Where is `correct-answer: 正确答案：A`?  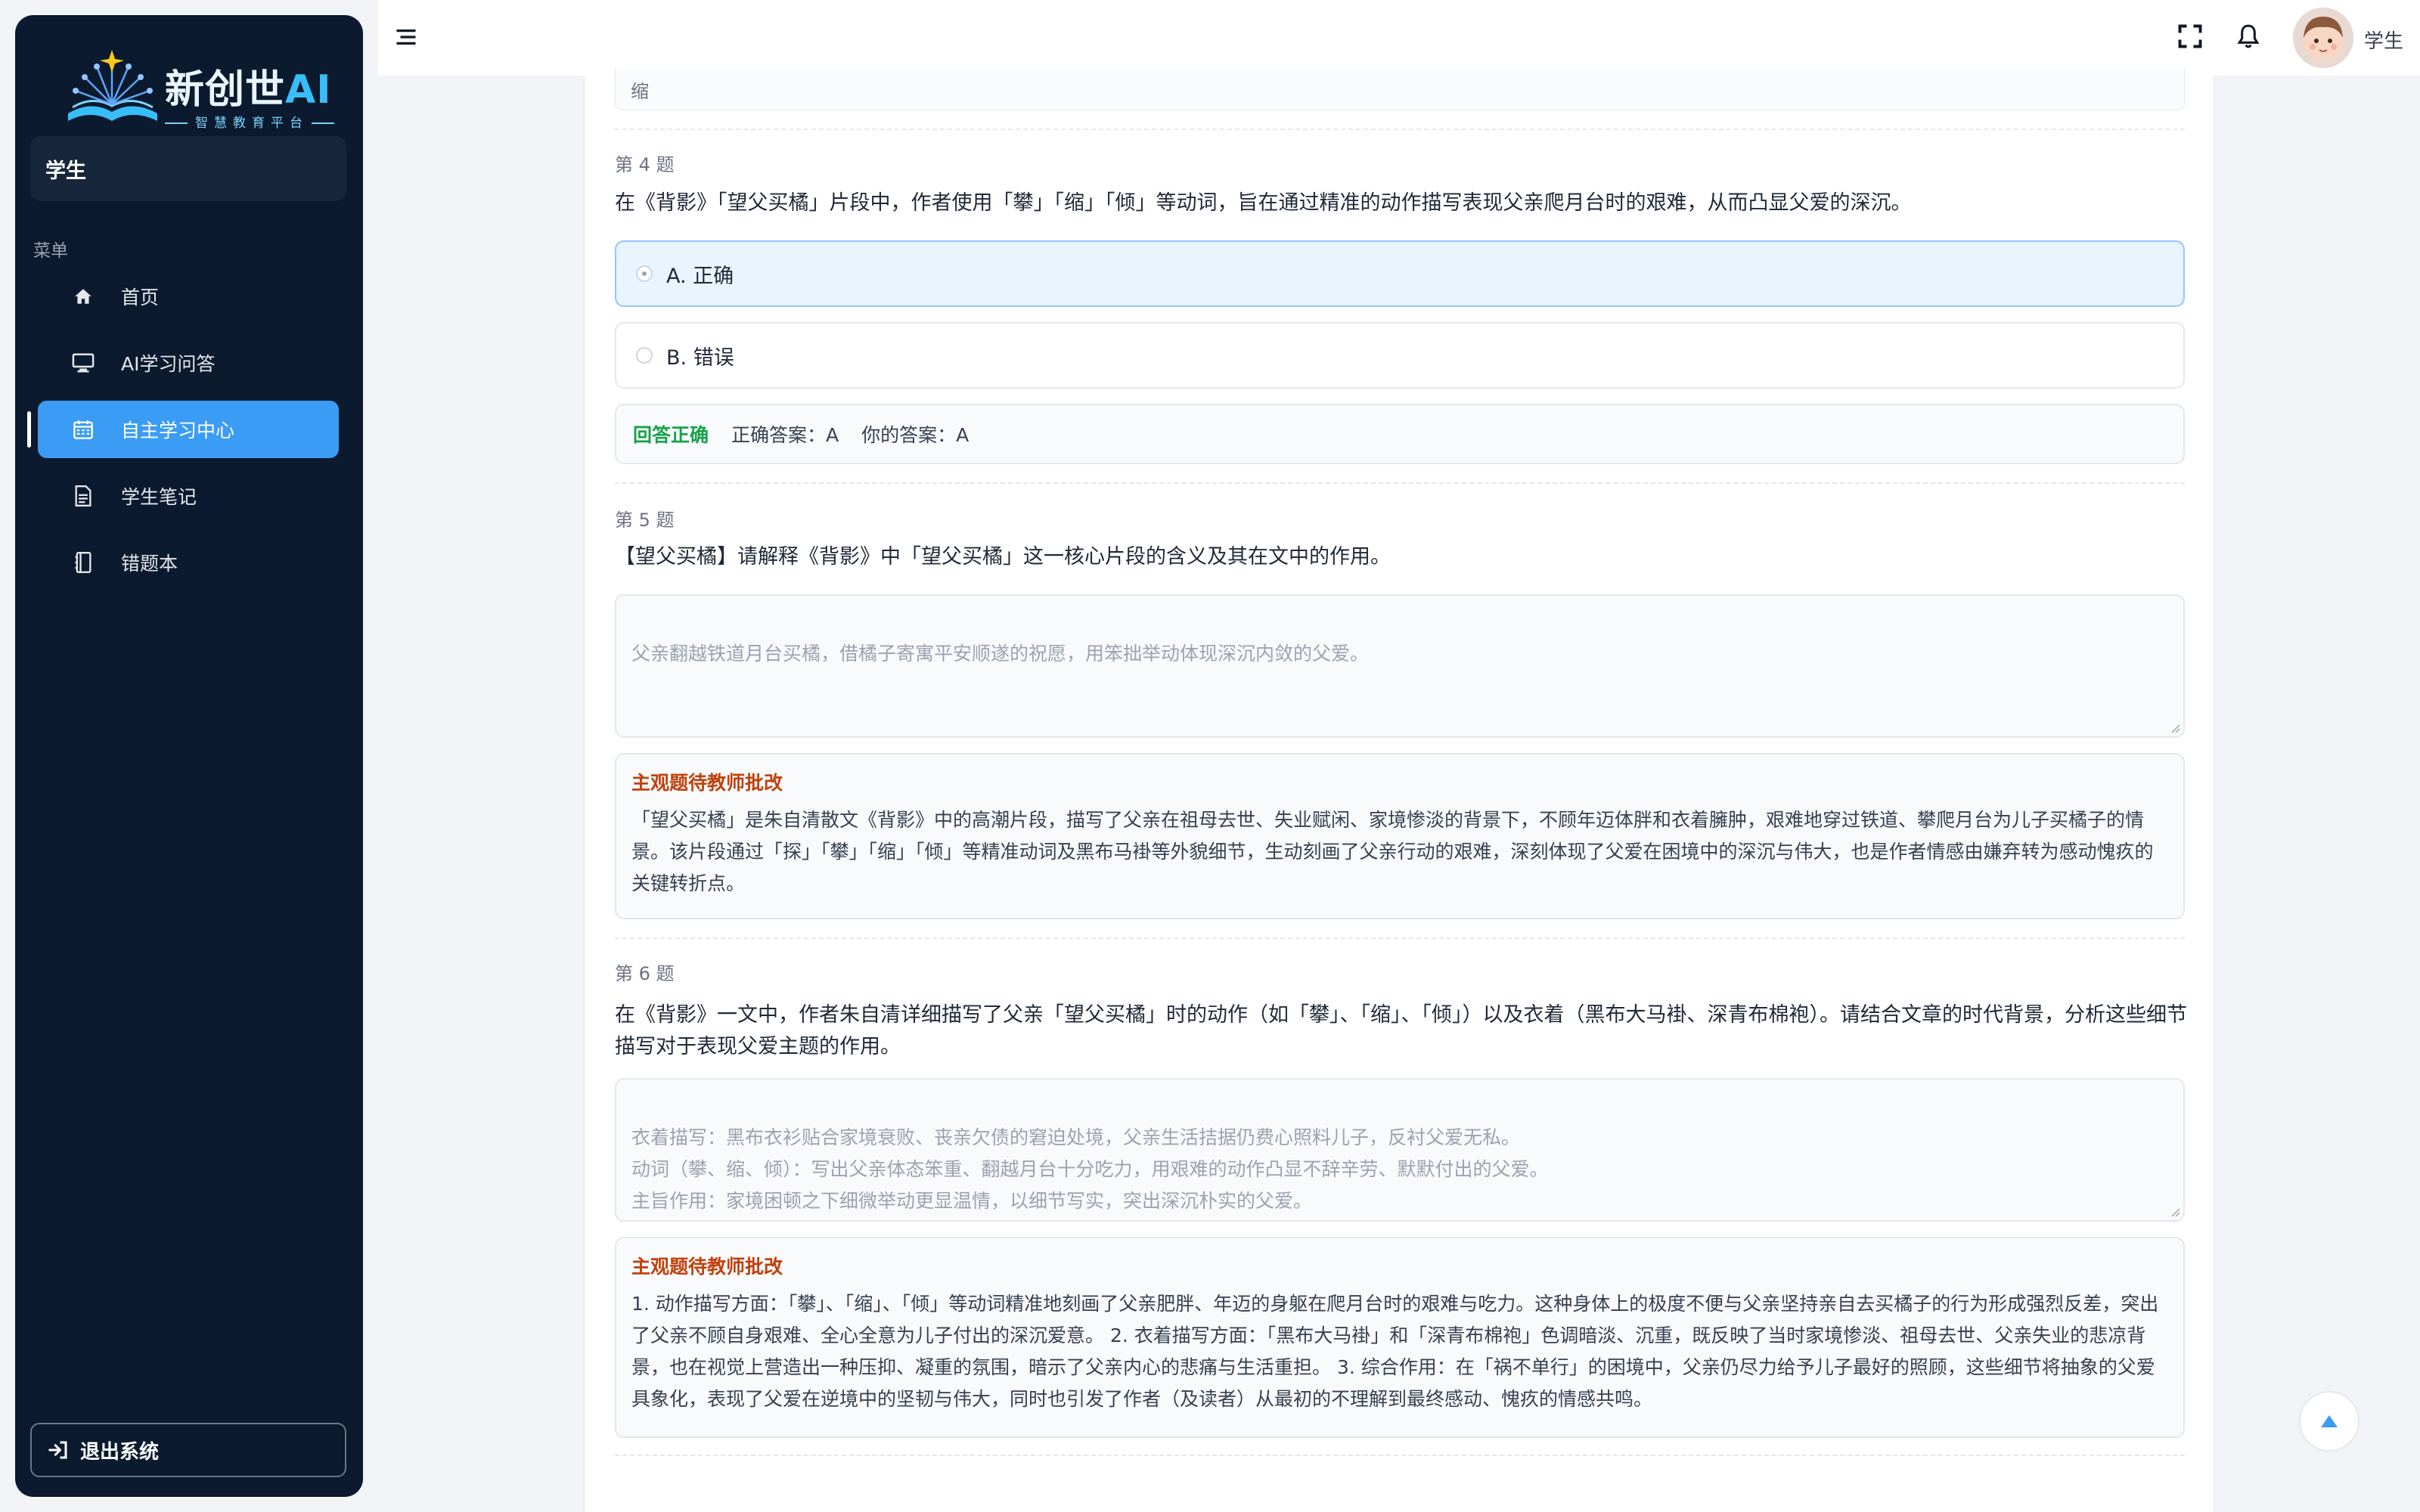 correct-answer: 正确答案：A is located at coordinates (785, 435).